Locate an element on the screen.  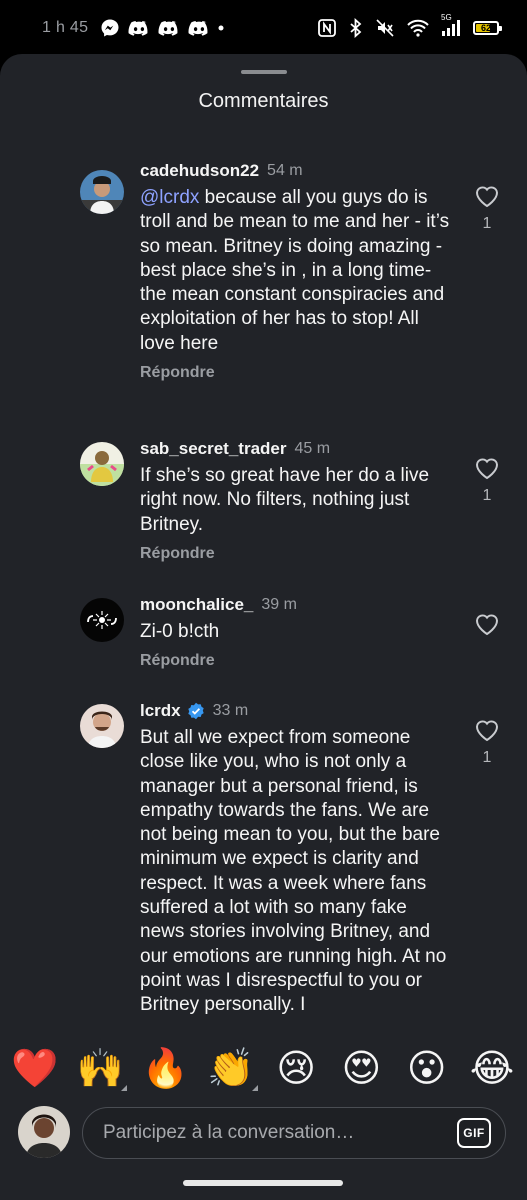
comment-input is located at coordinates (280, 1133).